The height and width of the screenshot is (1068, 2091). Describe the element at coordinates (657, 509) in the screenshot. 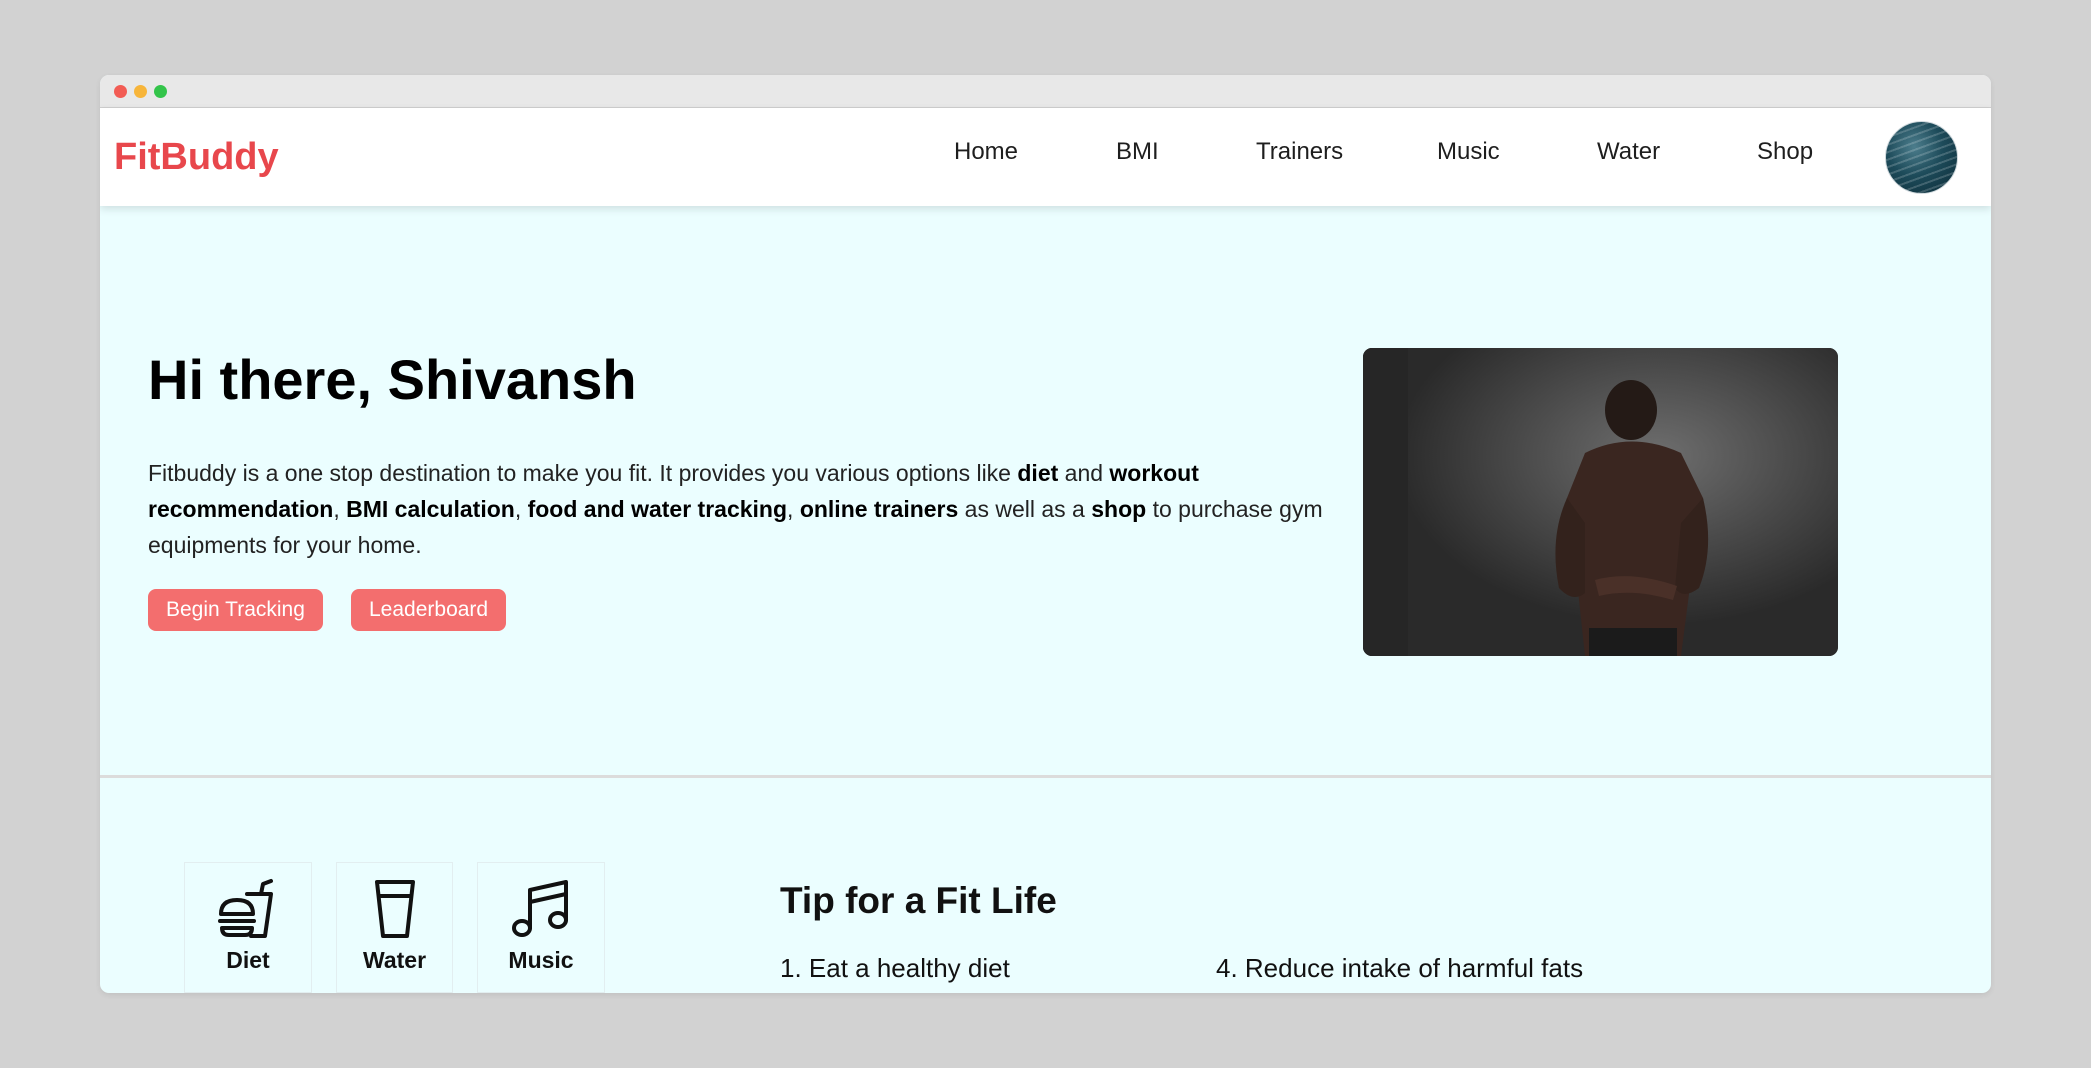

I see `desc-highlight: food and water tracking` at that location.